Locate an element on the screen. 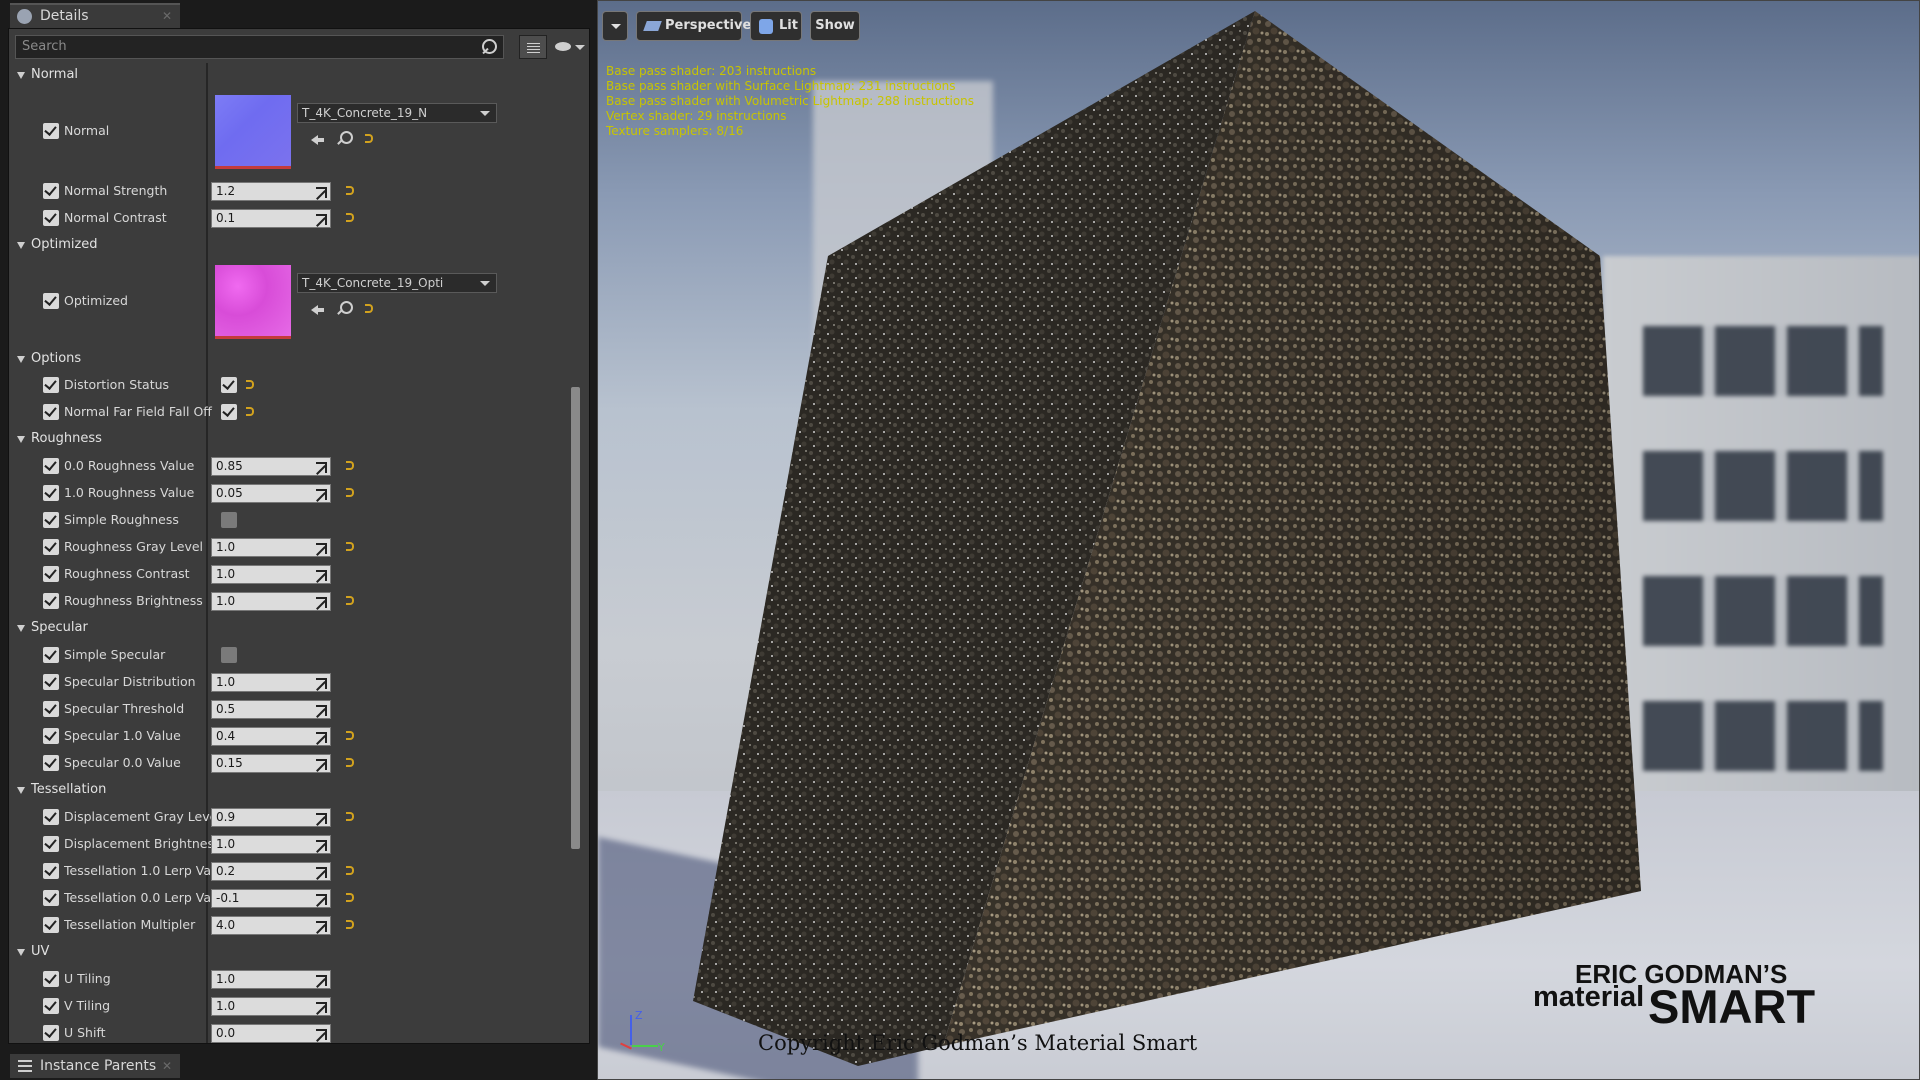  number-field: 0.15 is located at coordinates (271, 763).